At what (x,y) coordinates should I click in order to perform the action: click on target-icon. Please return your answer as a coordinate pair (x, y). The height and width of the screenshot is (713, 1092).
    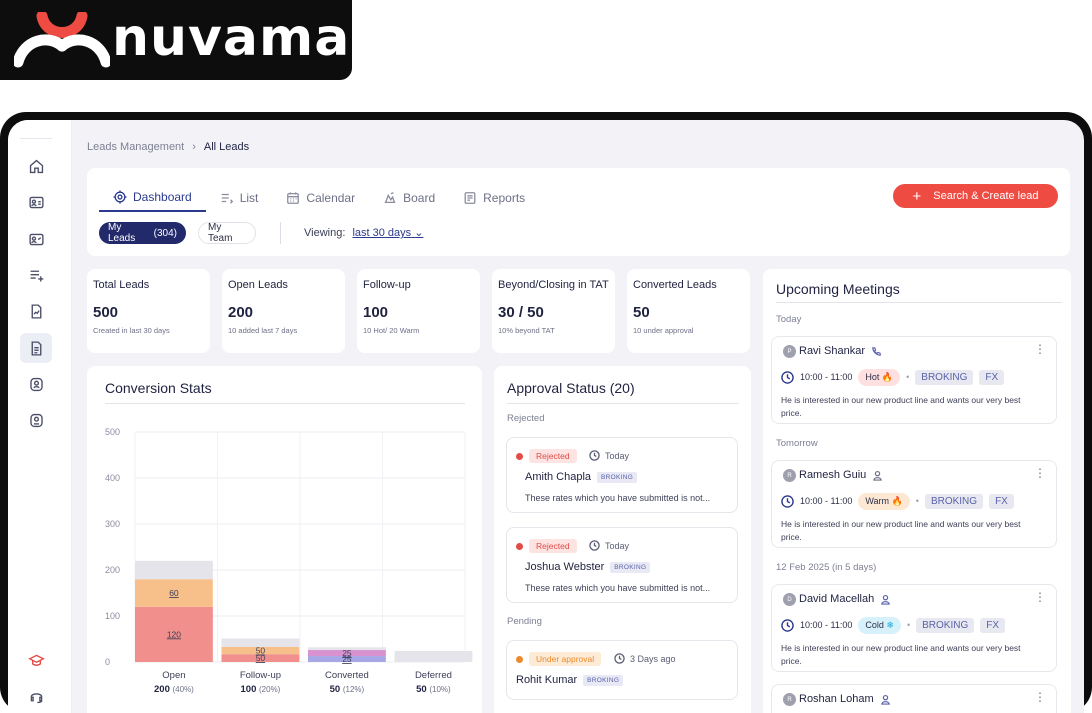
    Looking at the image, I should click on (120, 197).